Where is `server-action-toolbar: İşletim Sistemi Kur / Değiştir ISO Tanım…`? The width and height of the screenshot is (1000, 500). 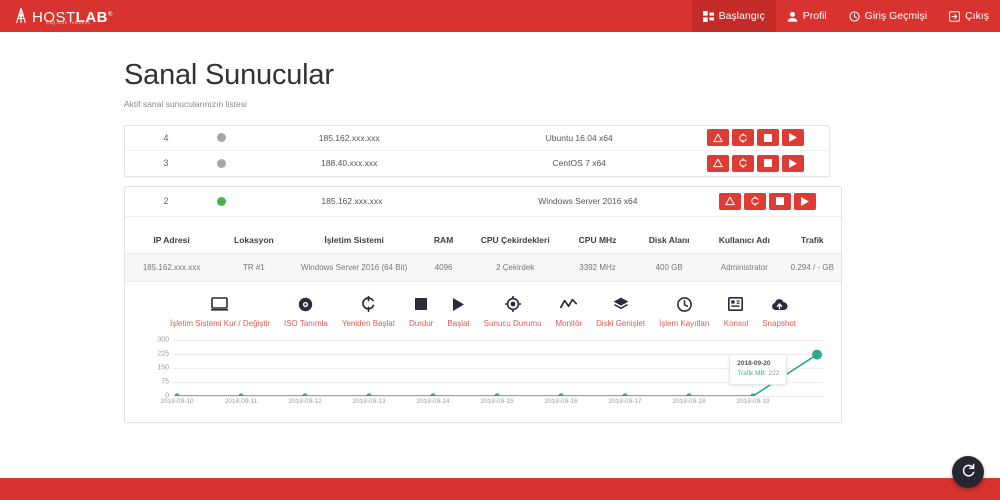 server-action-toolbar: İşletim Sistemi Kur / Değiştir ISO Tanım… is located at coordinates (483, 307).